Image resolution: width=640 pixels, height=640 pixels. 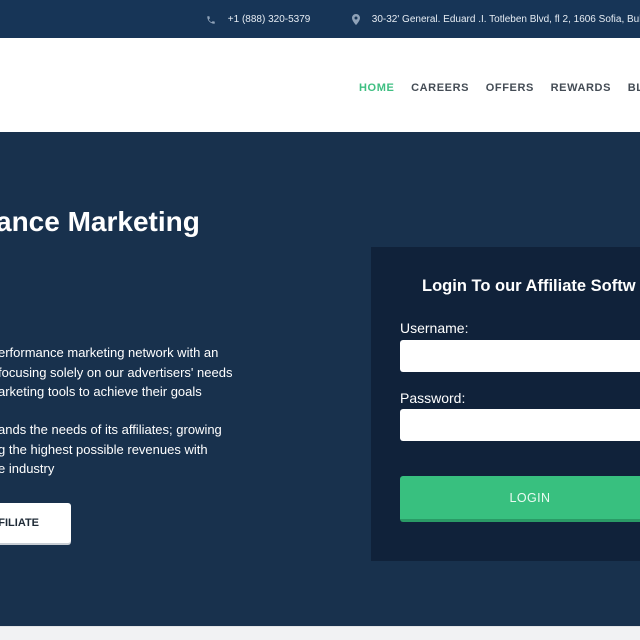 I want to click on hero-paragraph-line: erformance marketing network with an, so click(x=109, y=352).